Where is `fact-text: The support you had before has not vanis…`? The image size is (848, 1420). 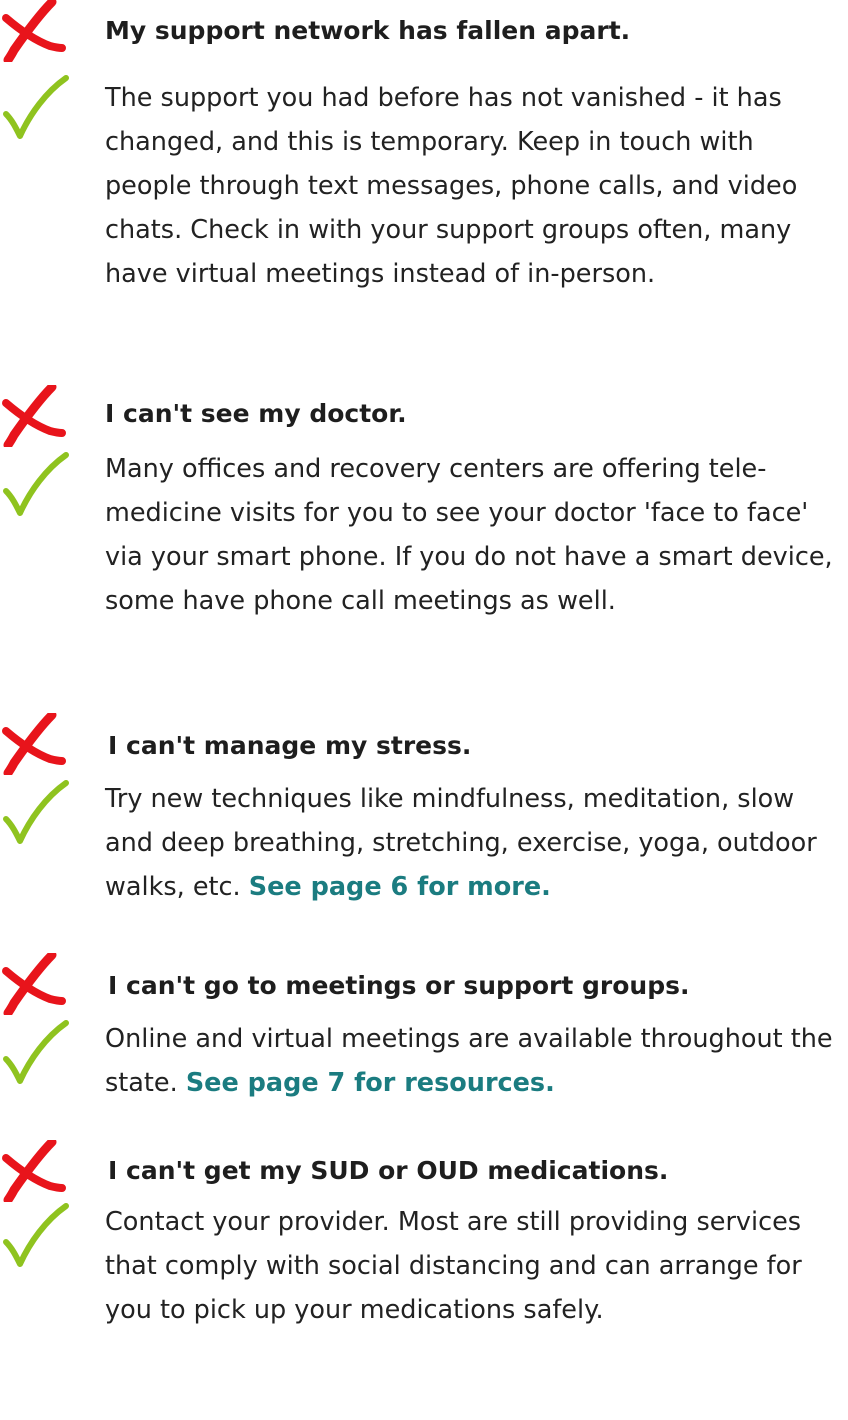 fact-text: The support you had before has not vanis… is located at coordinates (451, 186).